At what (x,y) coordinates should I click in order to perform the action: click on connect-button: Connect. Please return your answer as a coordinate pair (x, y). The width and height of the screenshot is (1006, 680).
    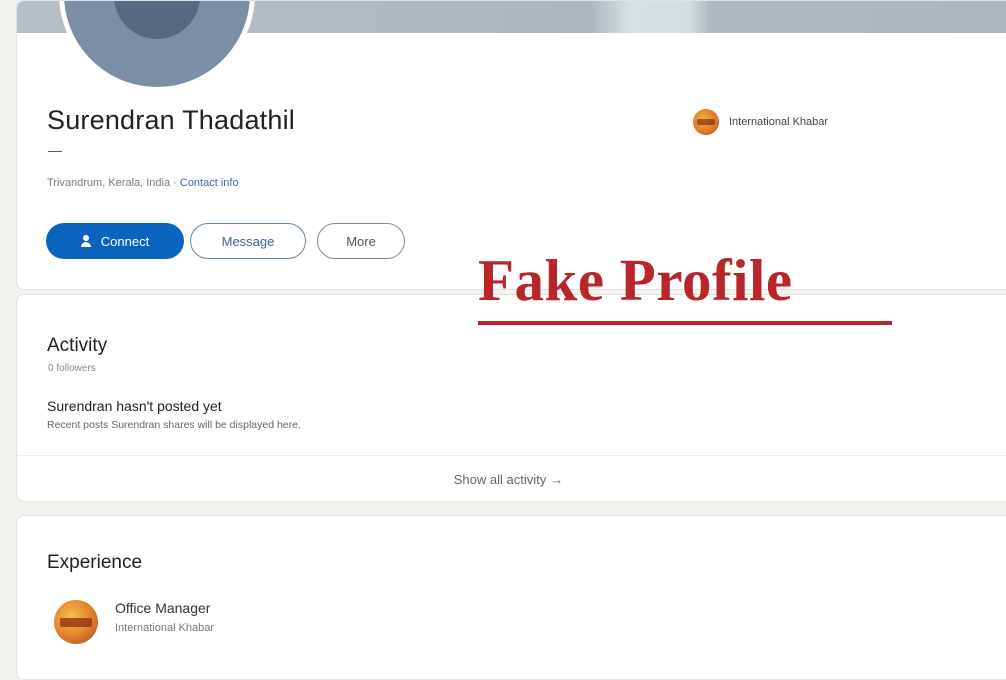
    Looking at the image, I should click on (115, 241).